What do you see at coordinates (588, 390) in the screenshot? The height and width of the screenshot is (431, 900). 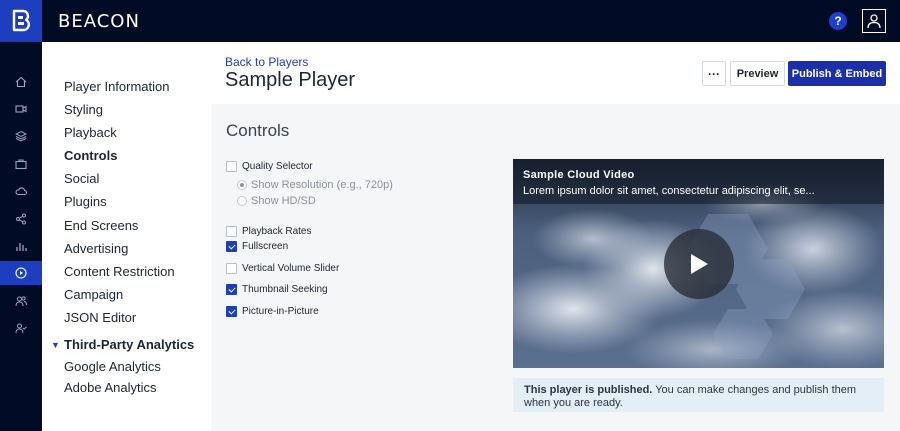 I see `notice-heading: This player is published.` at bounding box center [588, 390].